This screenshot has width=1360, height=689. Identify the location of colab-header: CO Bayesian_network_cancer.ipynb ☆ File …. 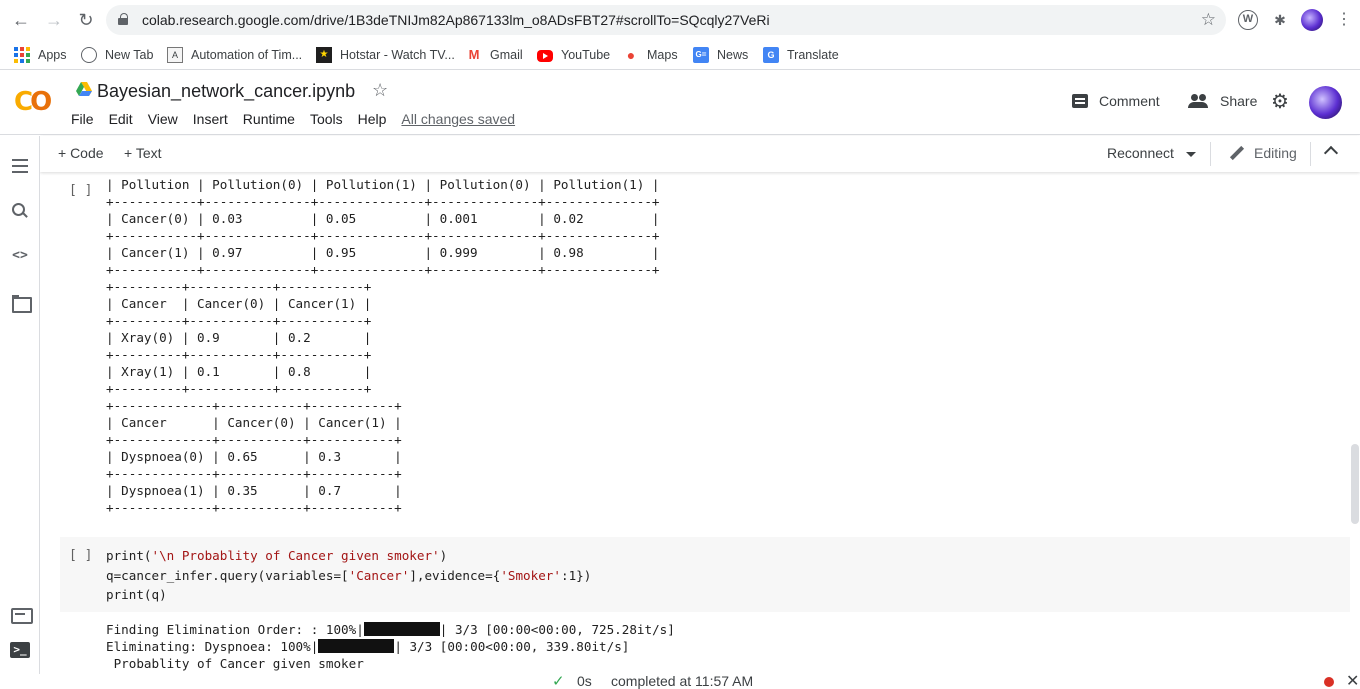
(680, 103).